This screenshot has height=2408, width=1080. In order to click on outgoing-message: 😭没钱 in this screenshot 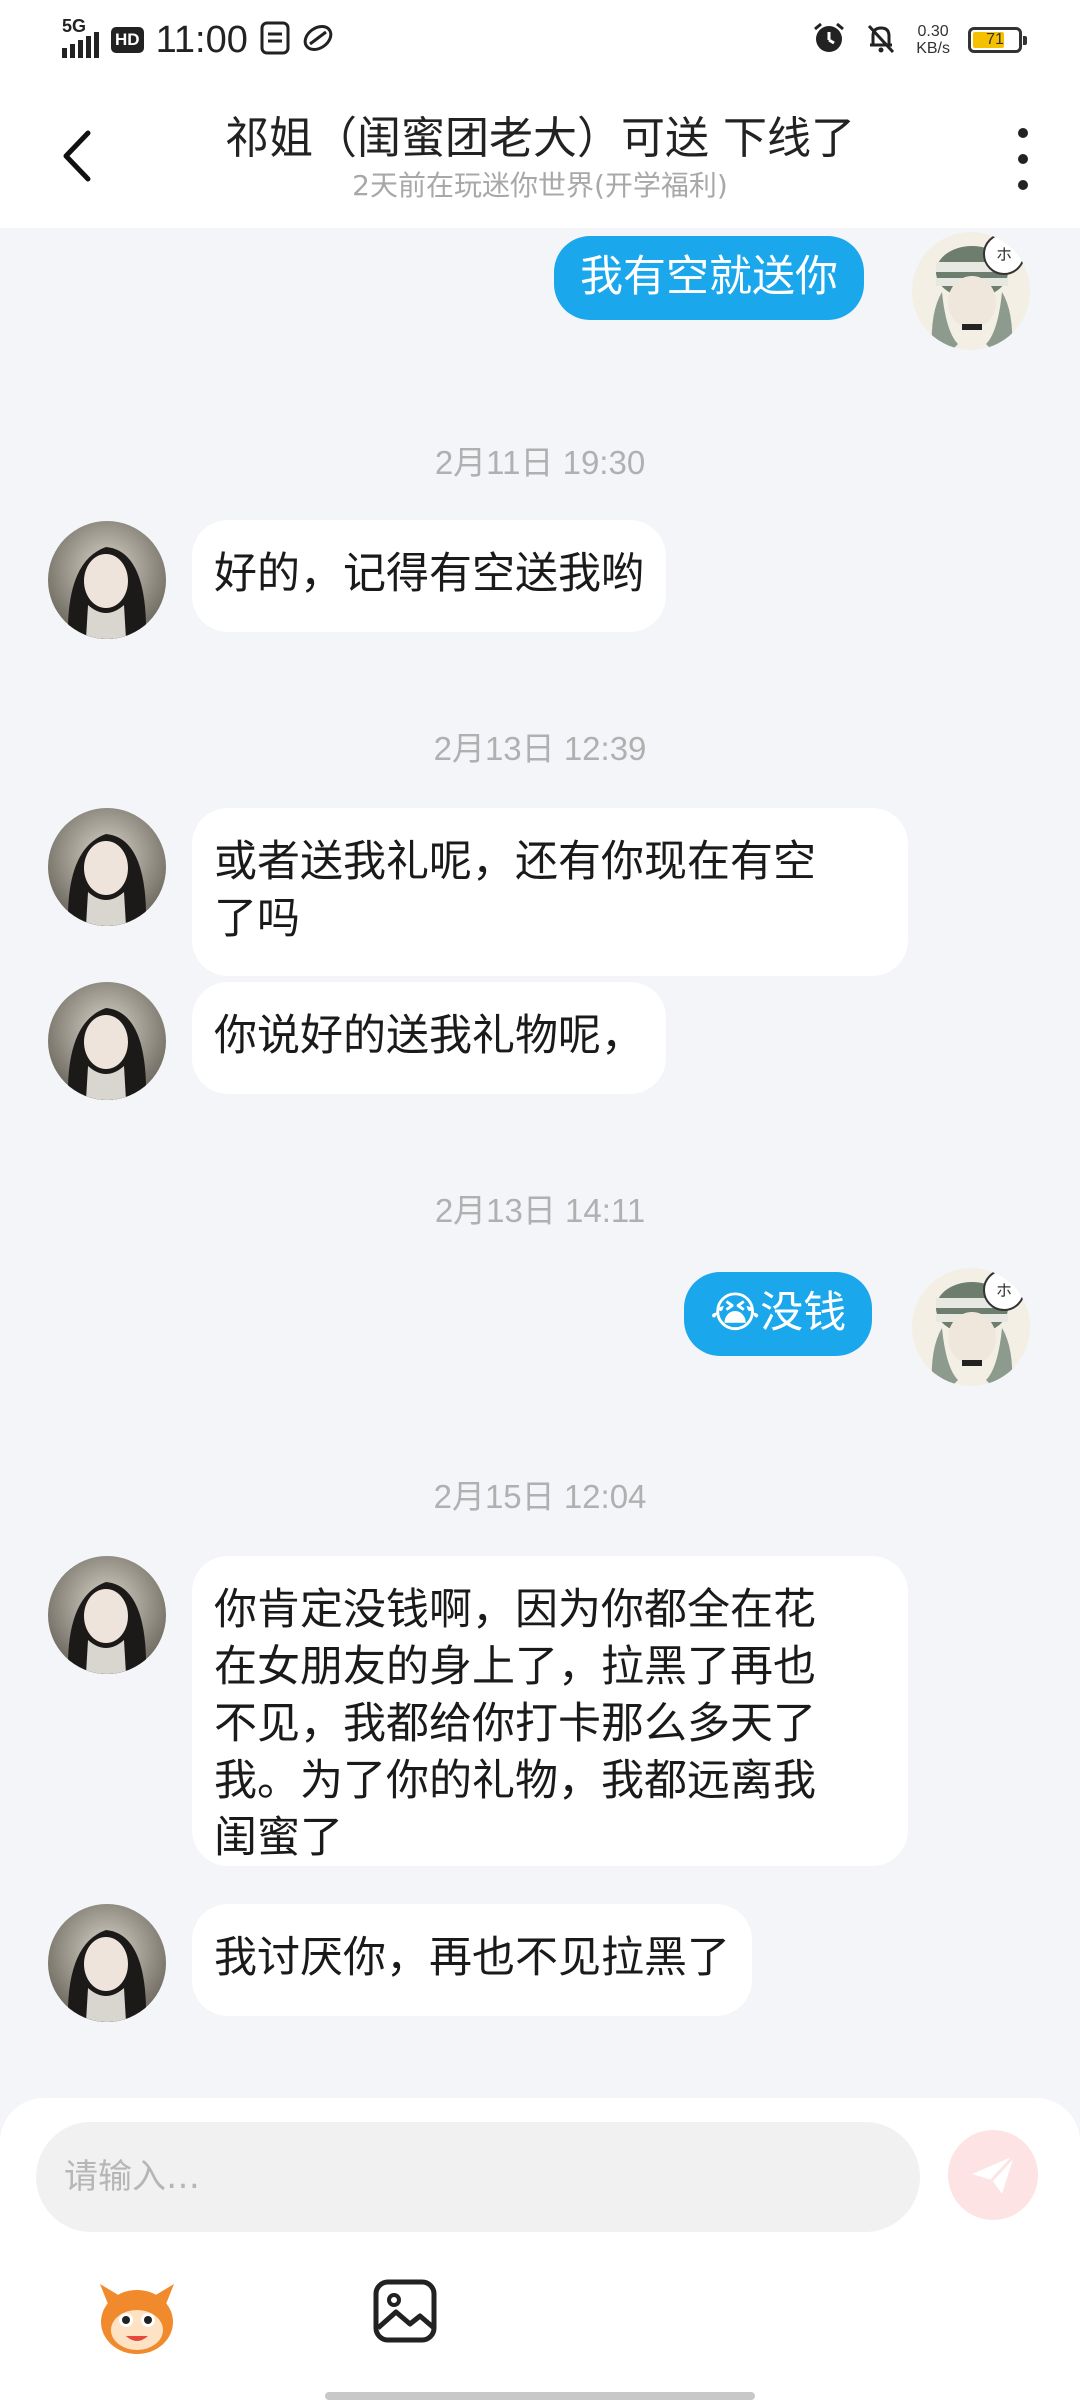, I will do `click(778, 1314)`.